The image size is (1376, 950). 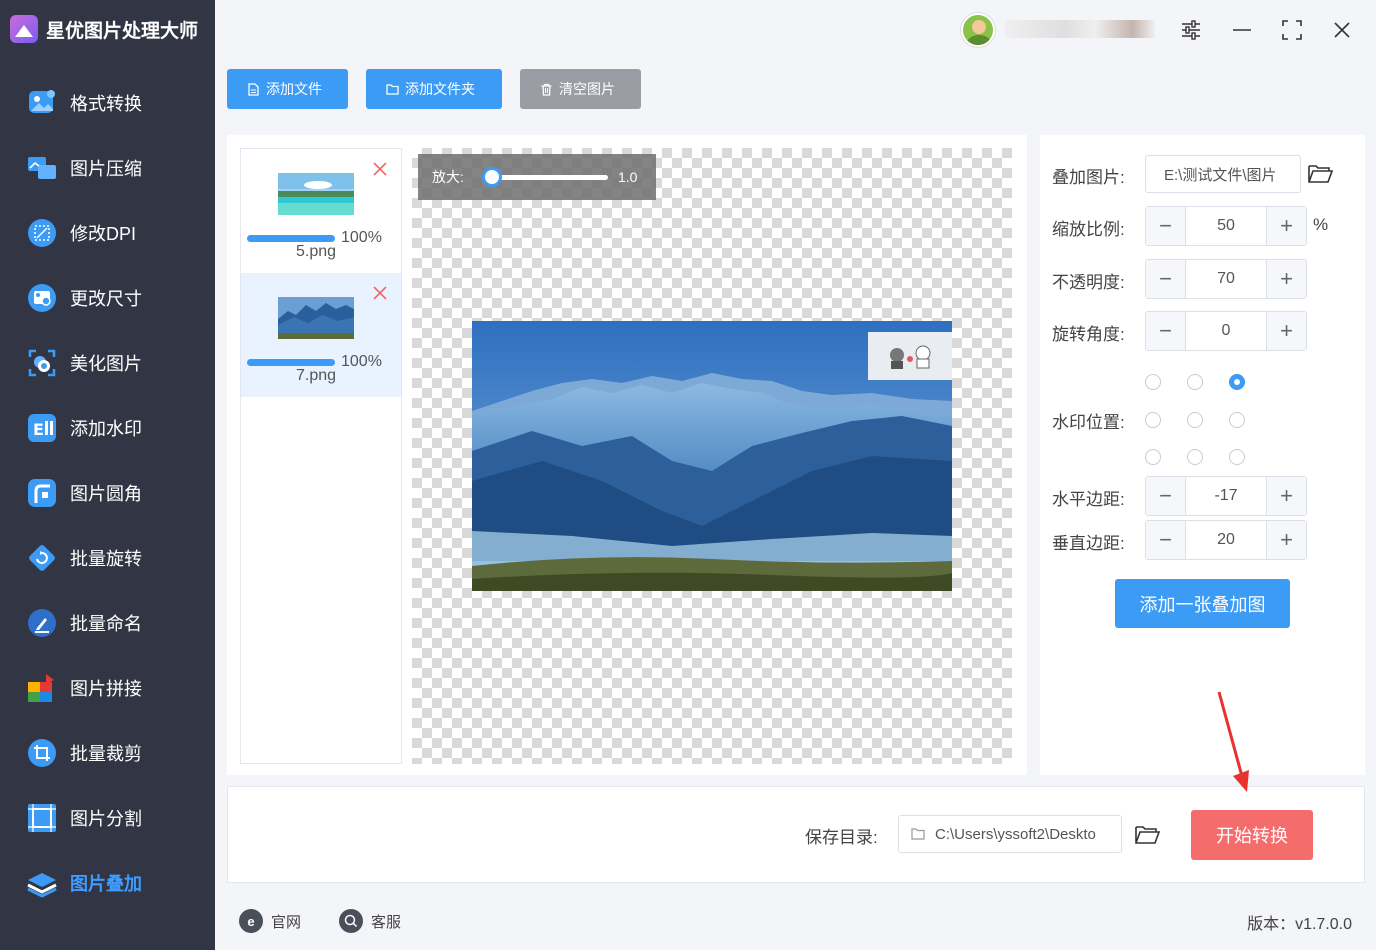 I want to click on rounded-corner-icon, so click(x=42, y=493).